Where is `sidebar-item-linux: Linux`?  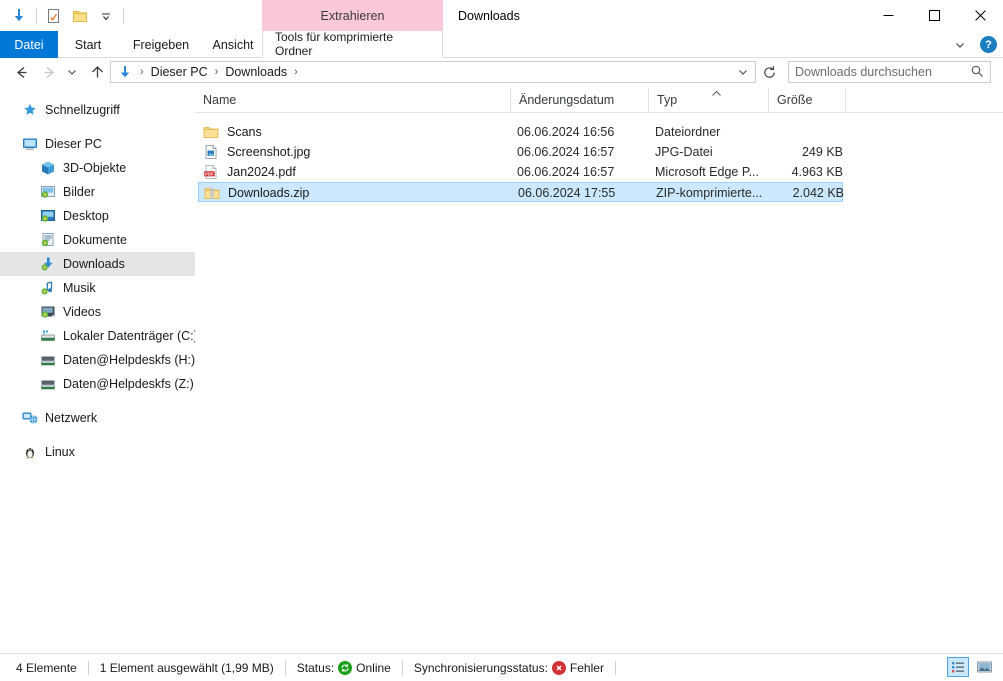
sidebar-item-linux: Linux is located at coordinates (97, 452).